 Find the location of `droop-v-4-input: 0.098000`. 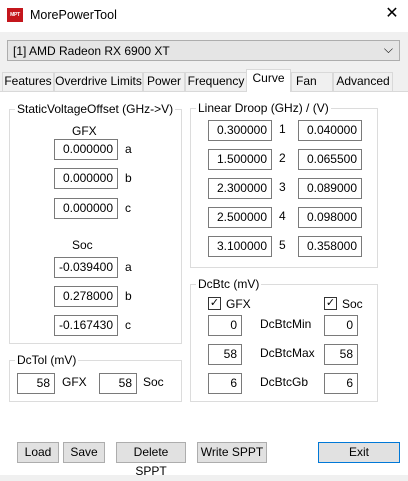

droop-v-4-input: 0.098000 is located at coordinates (330, 217).